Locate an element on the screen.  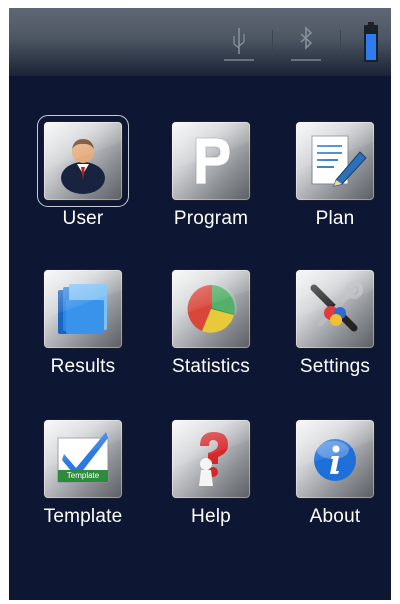
menu-tile-label: Help is located at coordinates (211, 516).